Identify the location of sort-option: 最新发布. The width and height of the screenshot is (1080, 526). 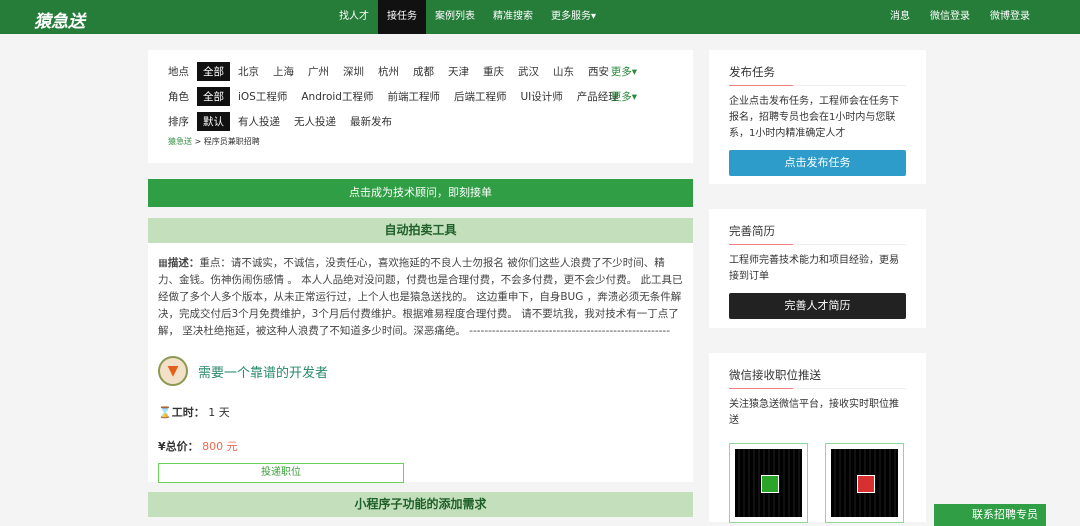
(371, 121).